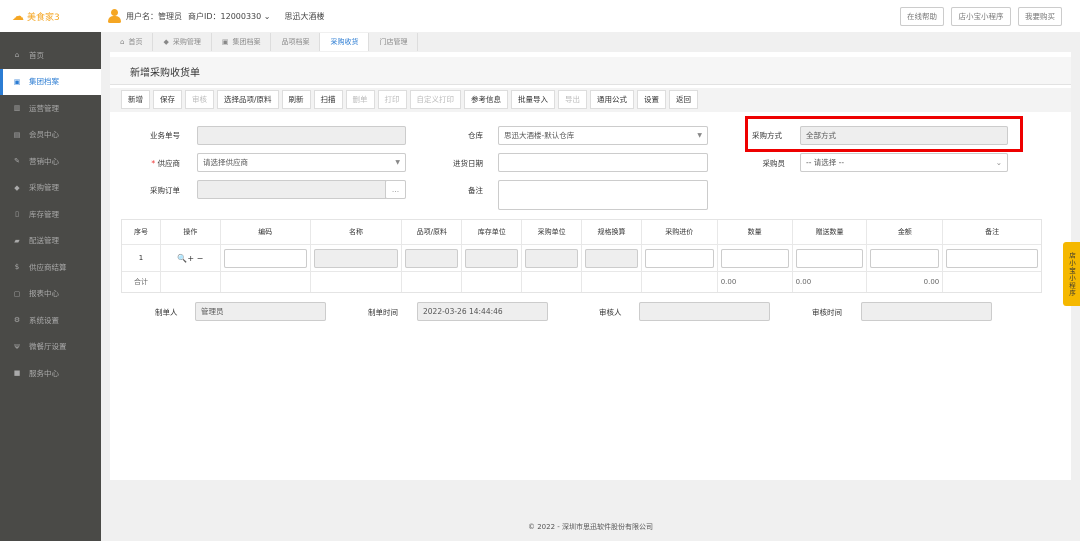  Describe the element at coordinates (603, 195) in the screenshot. I see `remark-textarea` at that location.